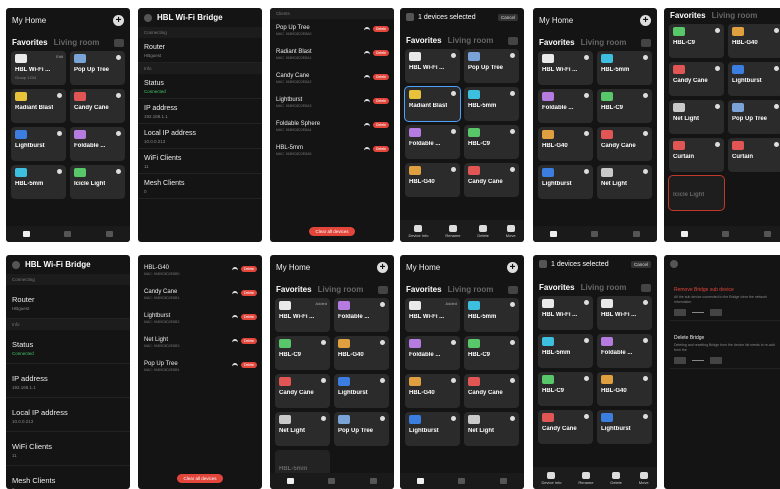 Image resolution: width=780 pixels, height=489 pixels. What do you see at coordinates (38, 68) in the screenshot?
I see `device-card: HBL Wi-Fi ... Group 1234 Edit` at bounding box center [38, 68].